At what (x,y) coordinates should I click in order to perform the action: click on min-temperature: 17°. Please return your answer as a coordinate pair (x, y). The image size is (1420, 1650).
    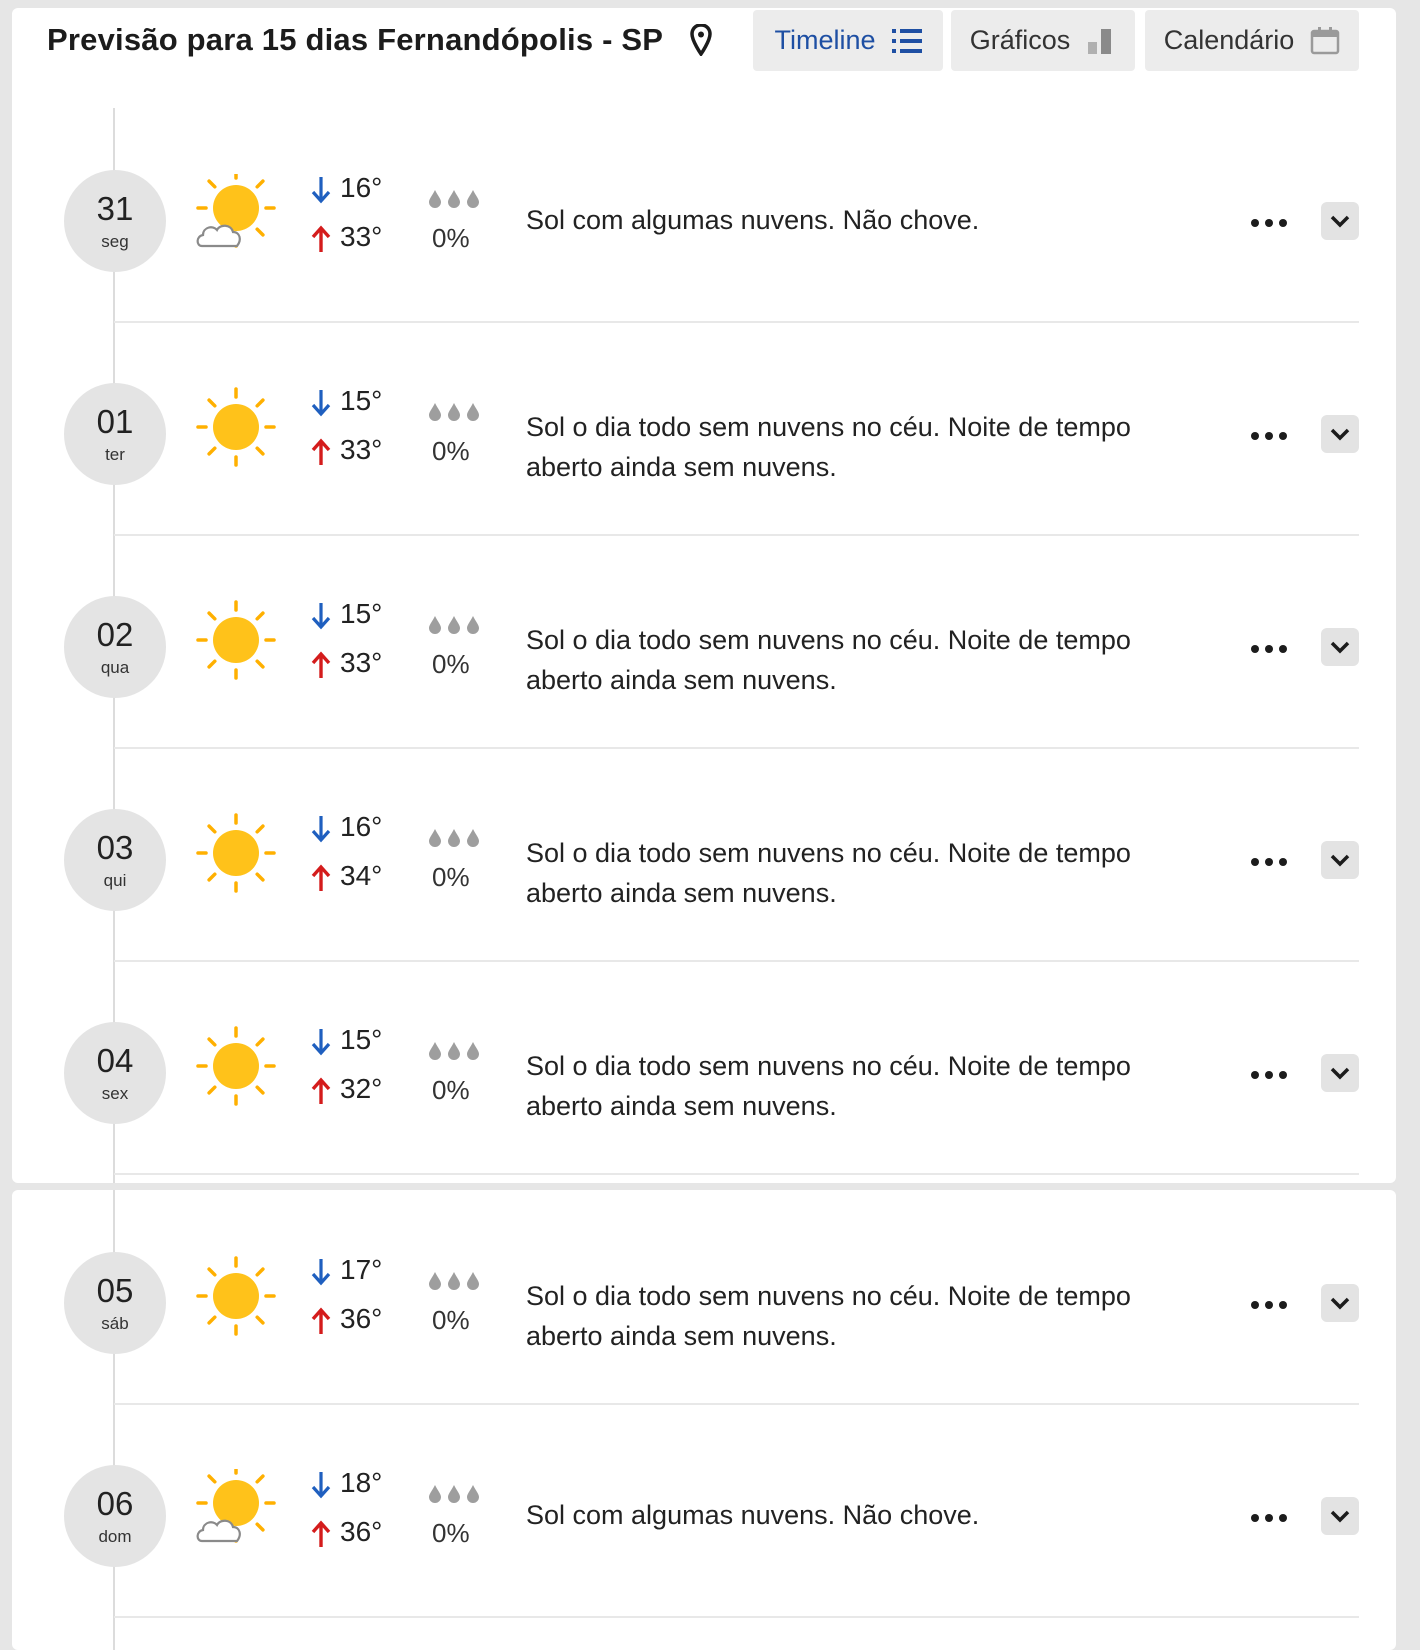
    Looking at the image, I should click on (346, 1270).